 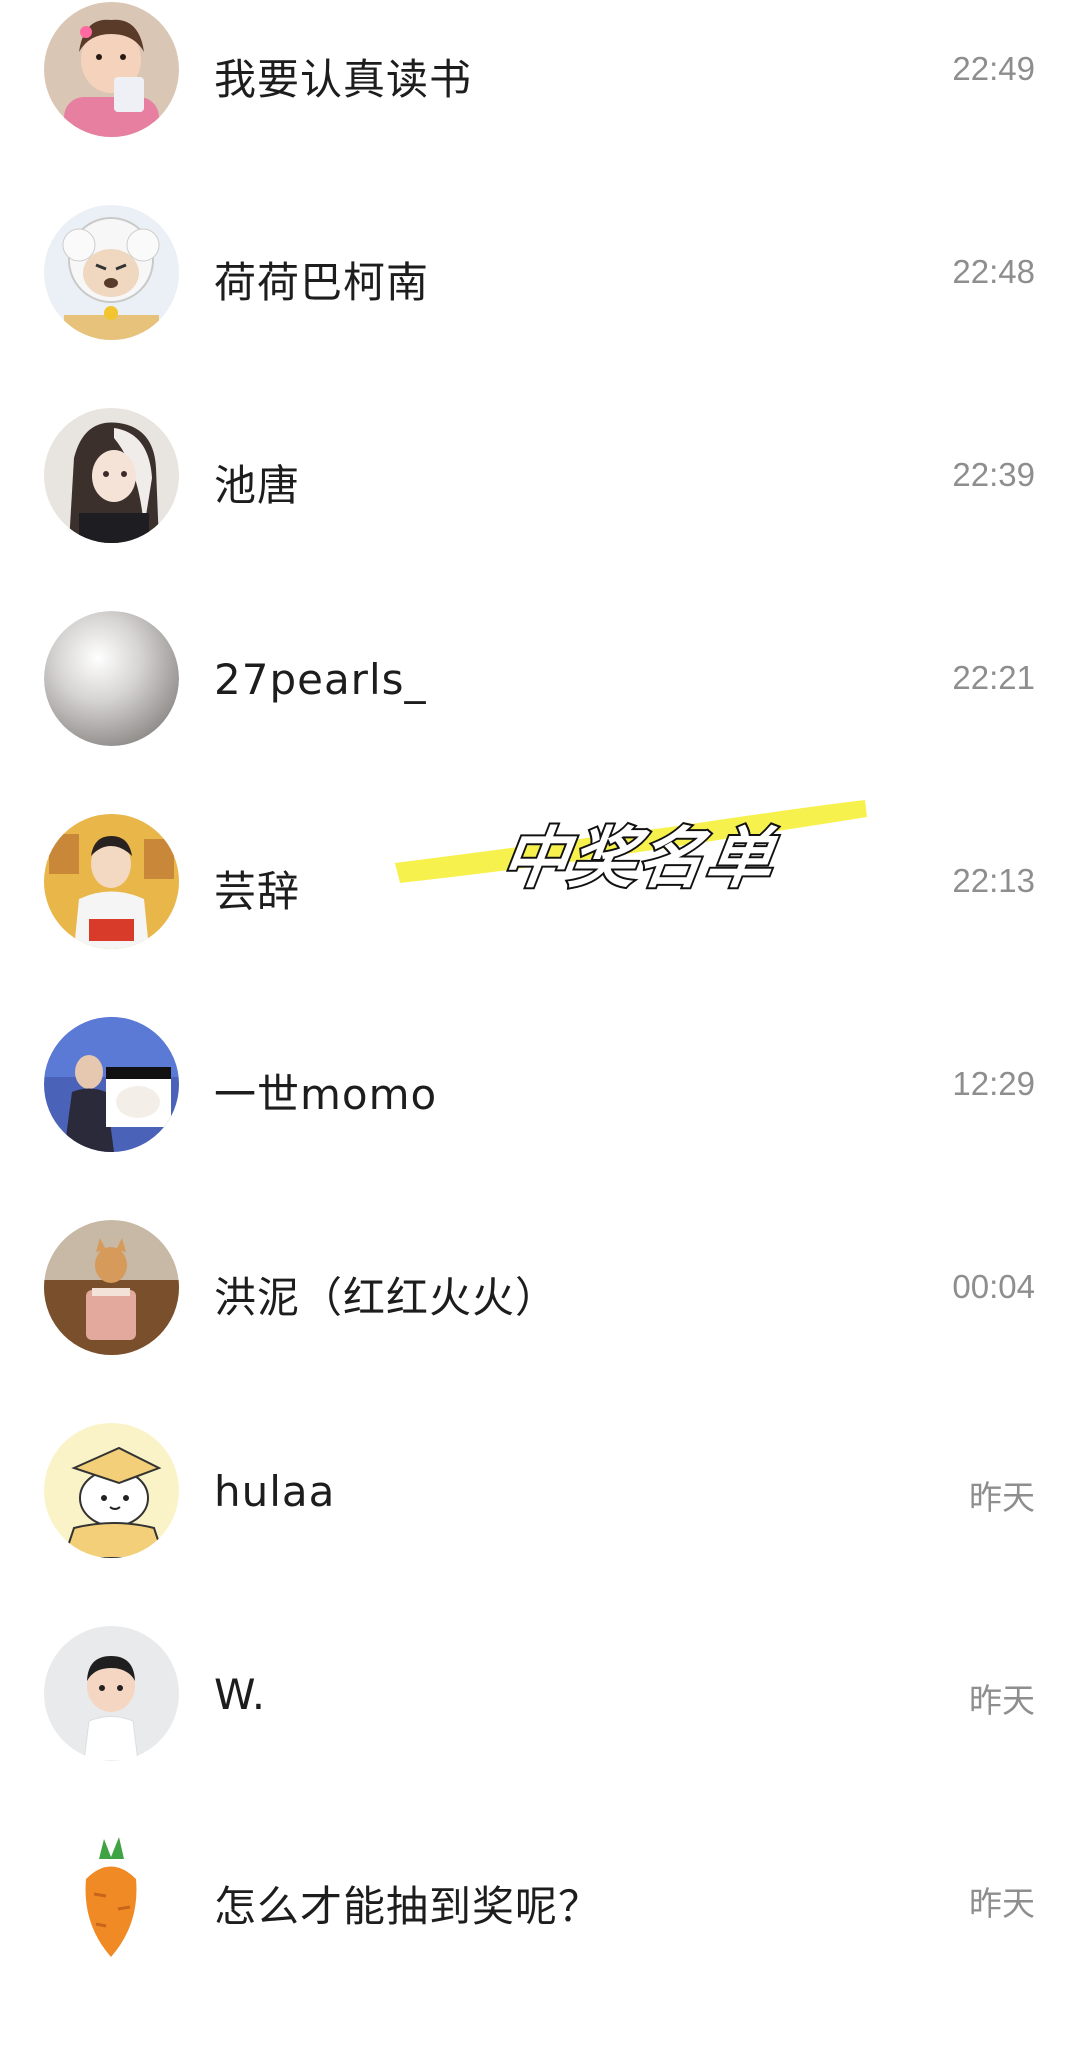 What do you see at coordinates (993, 271) in the screenshot?
I see `chat-time: 22:48` at bounding box center [993, 271].